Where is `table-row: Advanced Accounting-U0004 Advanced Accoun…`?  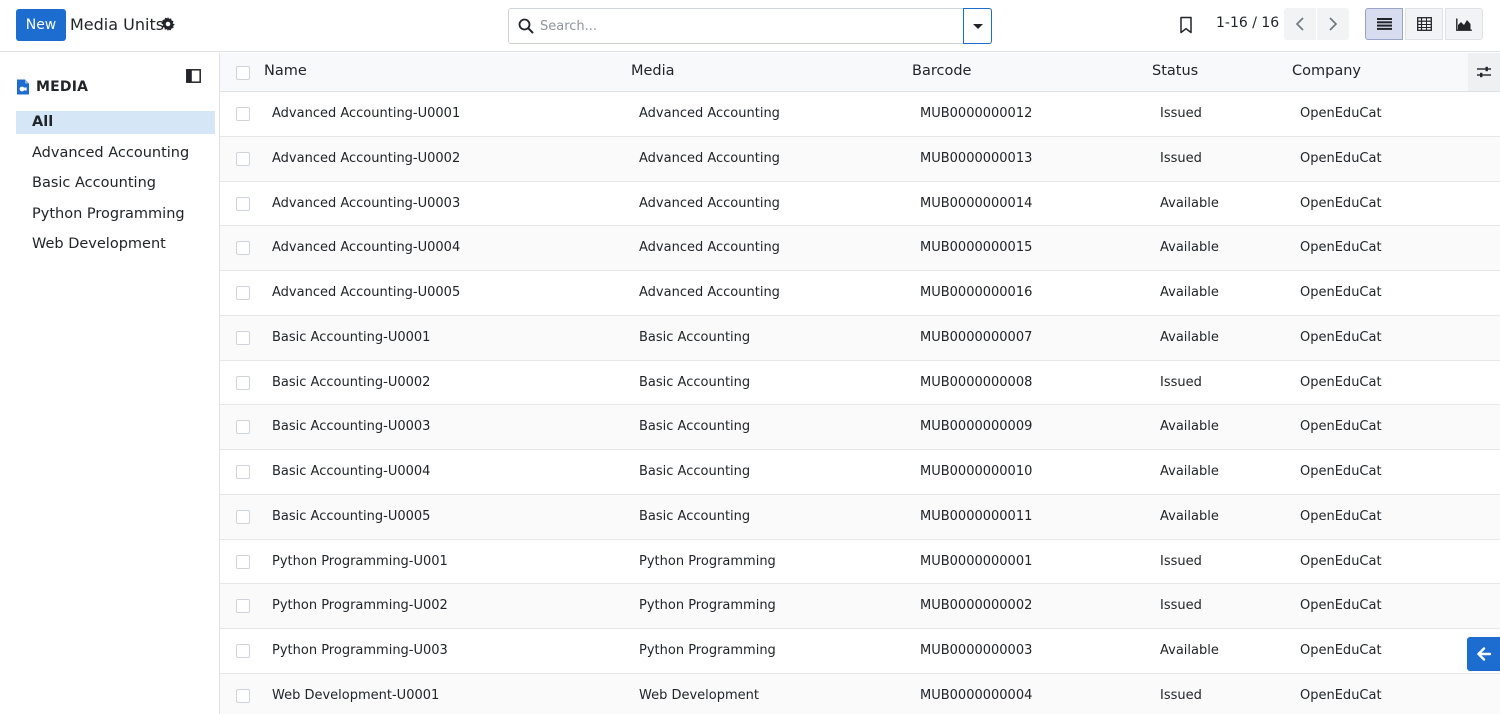
table-row: Advanced Accounting-U0004 Advanced Accoun… is located at coordinates (860, 248).